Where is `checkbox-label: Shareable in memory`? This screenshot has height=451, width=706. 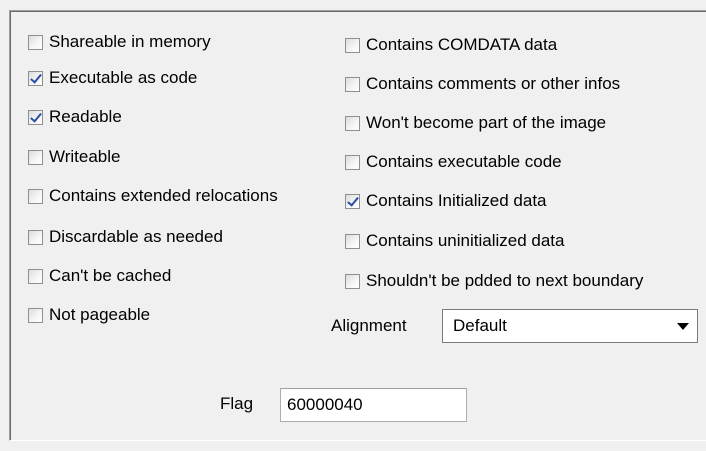
checkbox-label: Shareable in memory is located at coordinates (130, 41).